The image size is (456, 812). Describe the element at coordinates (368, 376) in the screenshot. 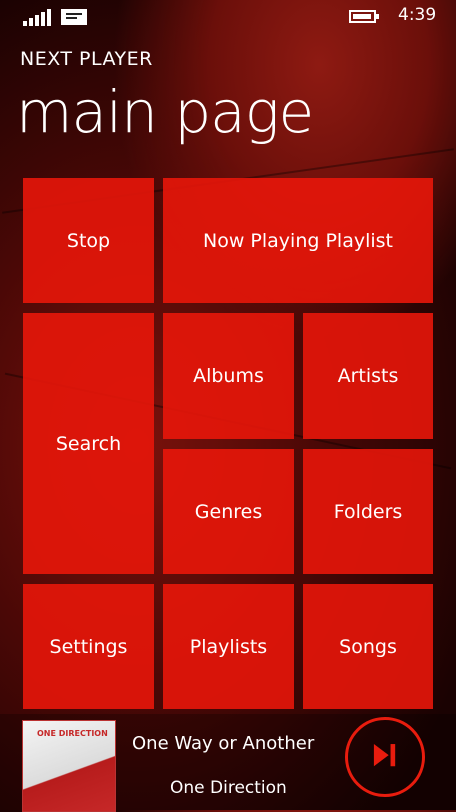

I see `artists-tile: Artists` at that location.